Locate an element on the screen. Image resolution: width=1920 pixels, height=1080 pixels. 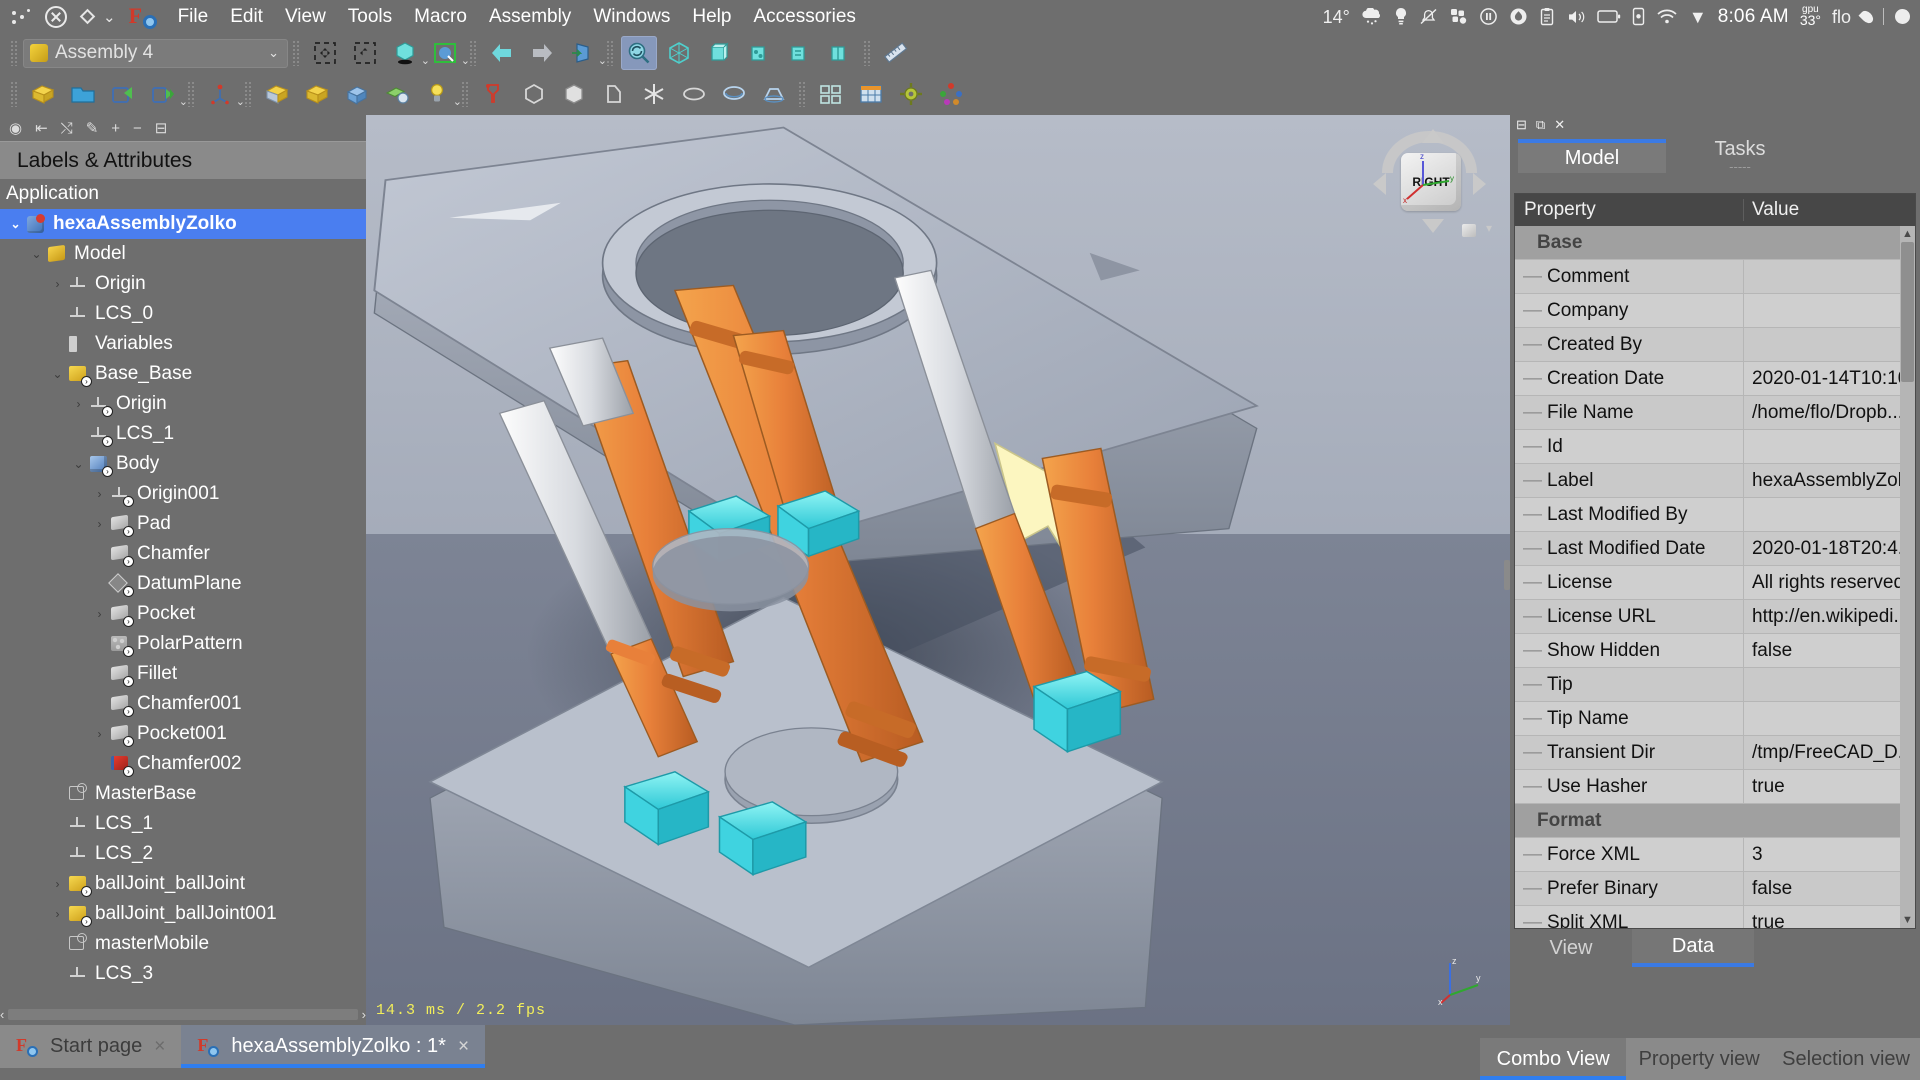
tree-item: LCS_0 is located at coordinates (183, 314).